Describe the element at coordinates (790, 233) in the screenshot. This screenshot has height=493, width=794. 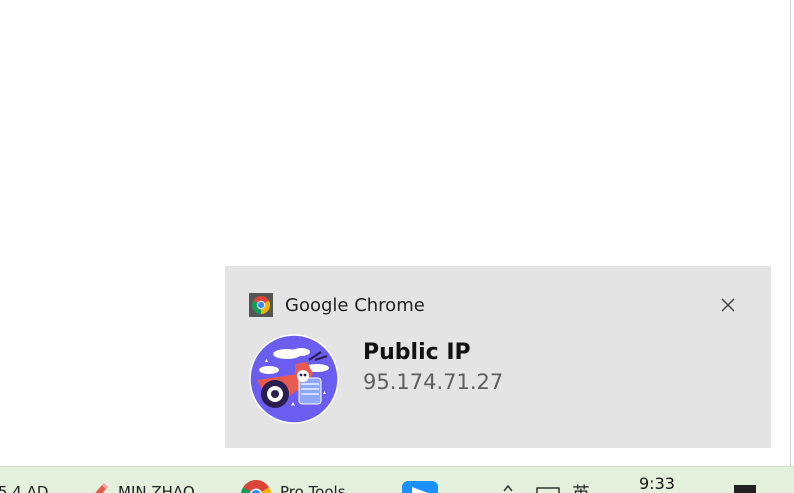
I see `window-edge` at that location.